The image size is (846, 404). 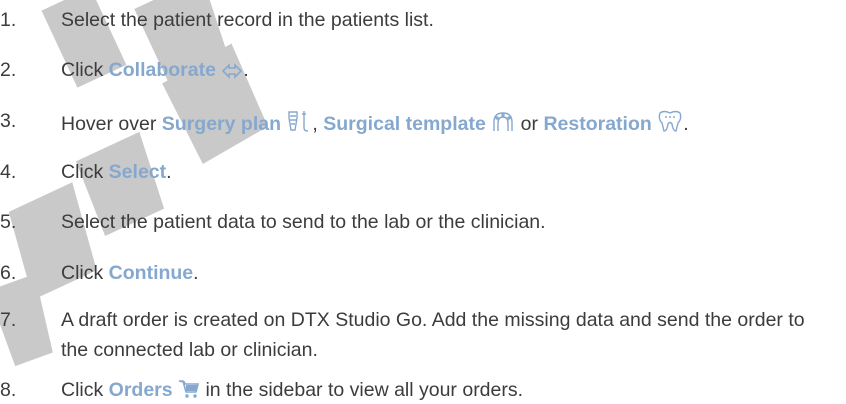 What do you see at coordinates (8, 121) in the screenshot?
I see `step-number: 3.` at bounding box center [8, 121].